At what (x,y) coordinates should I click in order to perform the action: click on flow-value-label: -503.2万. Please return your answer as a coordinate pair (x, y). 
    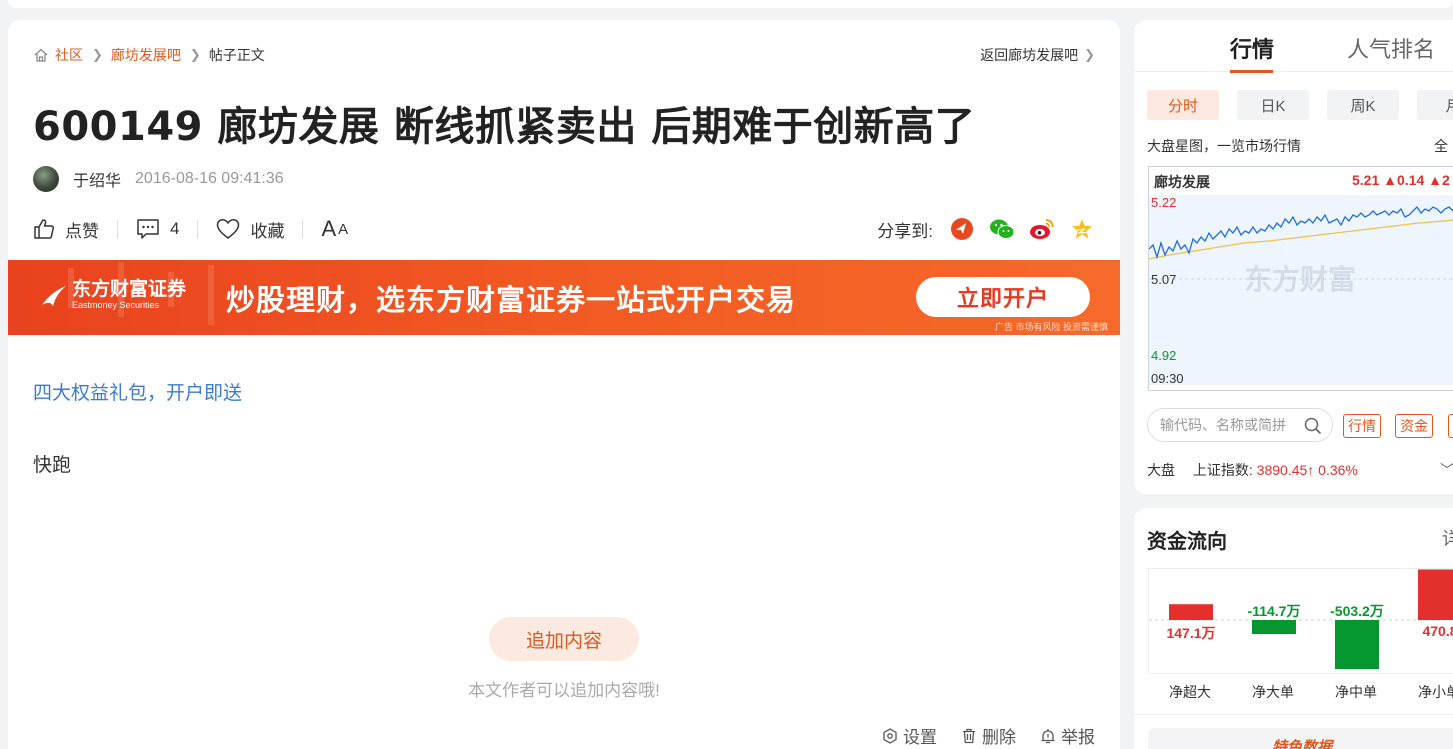
    Looking at the image, I should click on (1357, 611).